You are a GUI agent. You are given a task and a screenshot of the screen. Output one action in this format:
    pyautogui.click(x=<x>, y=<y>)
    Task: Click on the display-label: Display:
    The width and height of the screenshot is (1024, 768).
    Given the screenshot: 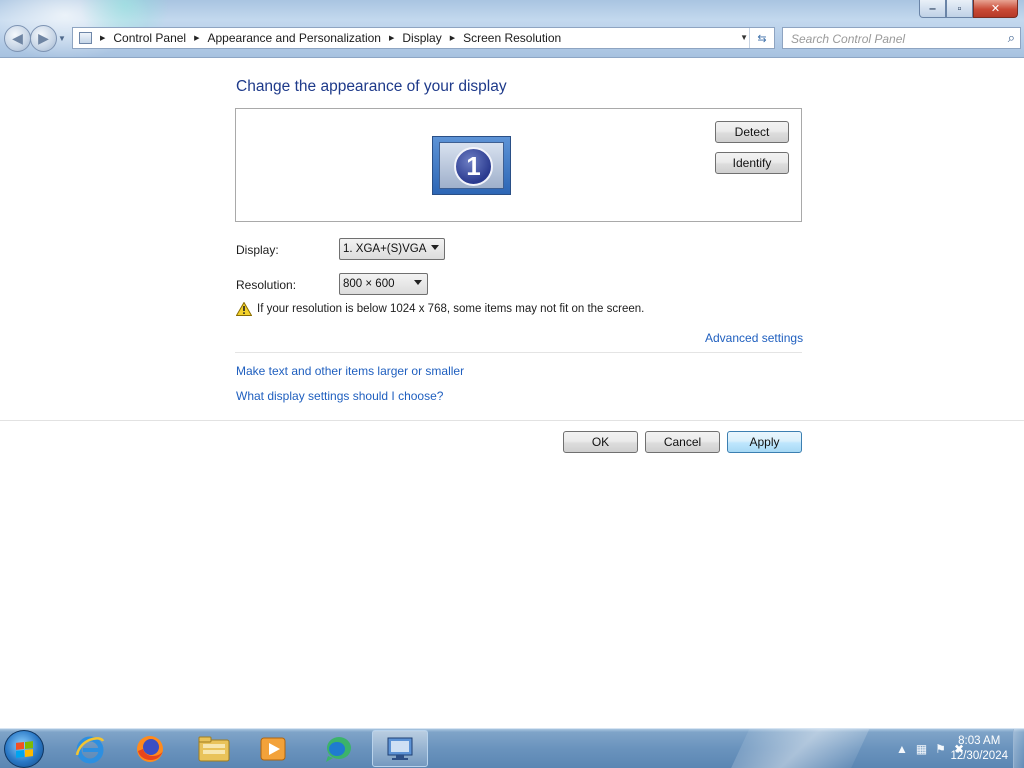 What is the action you would take?
    pyautogui.click(x=257, y=250)
    